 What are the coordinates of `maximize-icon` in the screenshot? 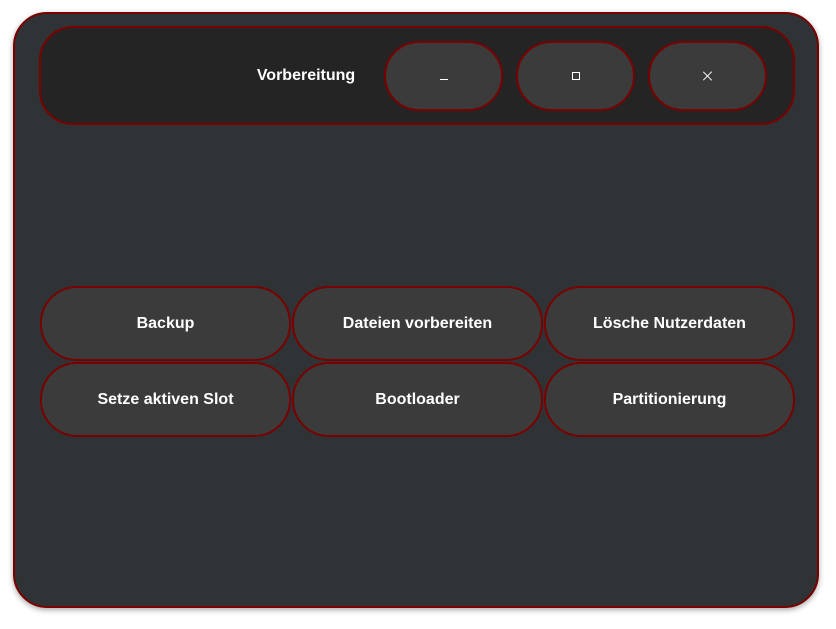 It's located at (575, 76).